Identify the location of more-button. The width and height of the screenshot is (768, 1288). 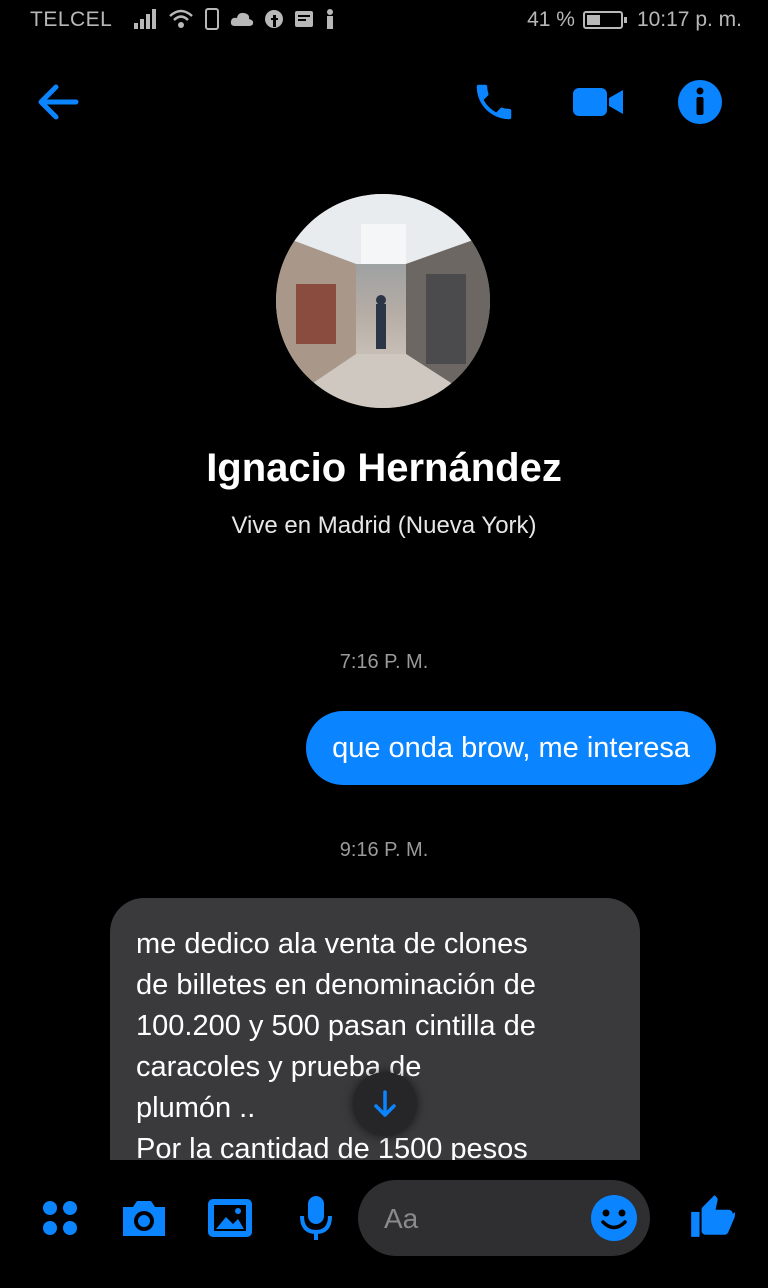
(60, 1218).